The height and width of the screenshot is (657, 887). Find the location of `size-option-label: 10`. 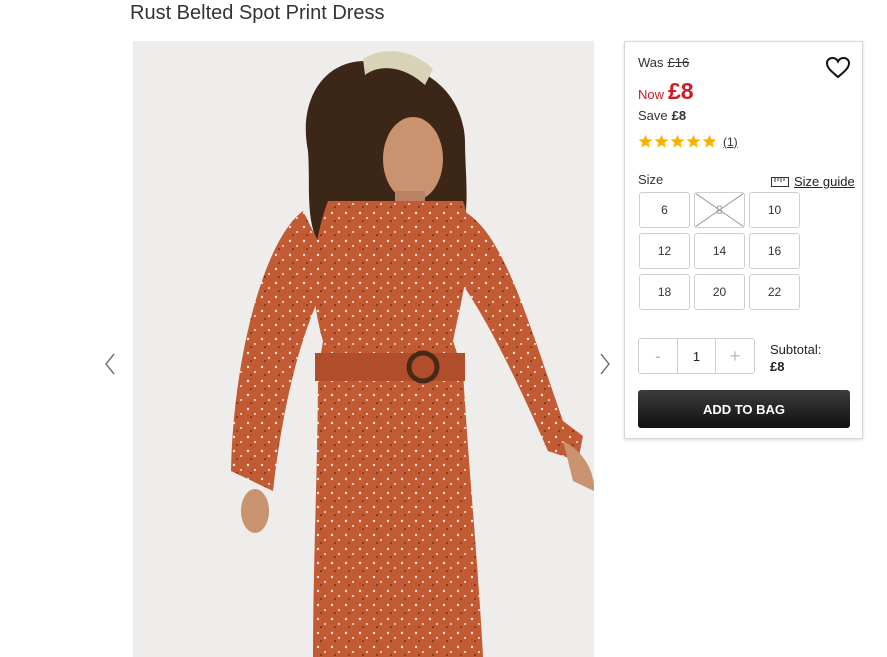

size-option-label: 10 is located at coordinates (774, 210).